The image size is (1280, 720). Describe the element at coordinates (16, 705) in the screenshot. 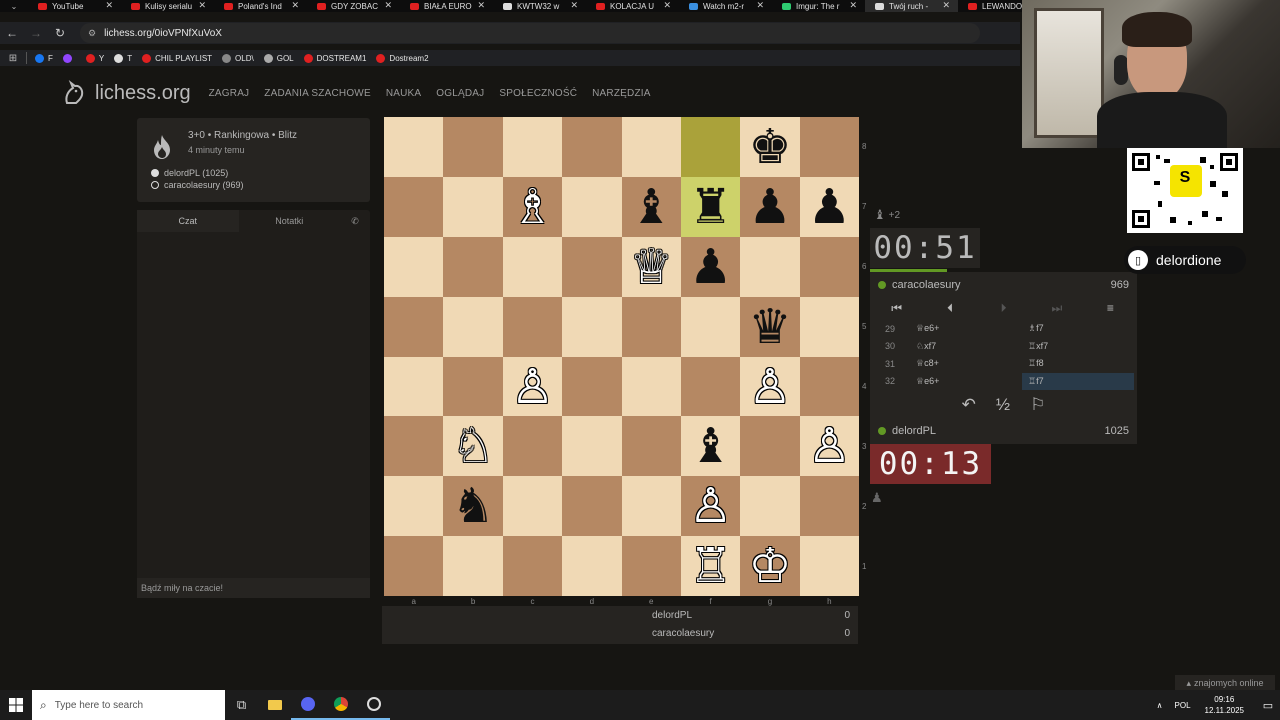

I see `start-button` at that location.